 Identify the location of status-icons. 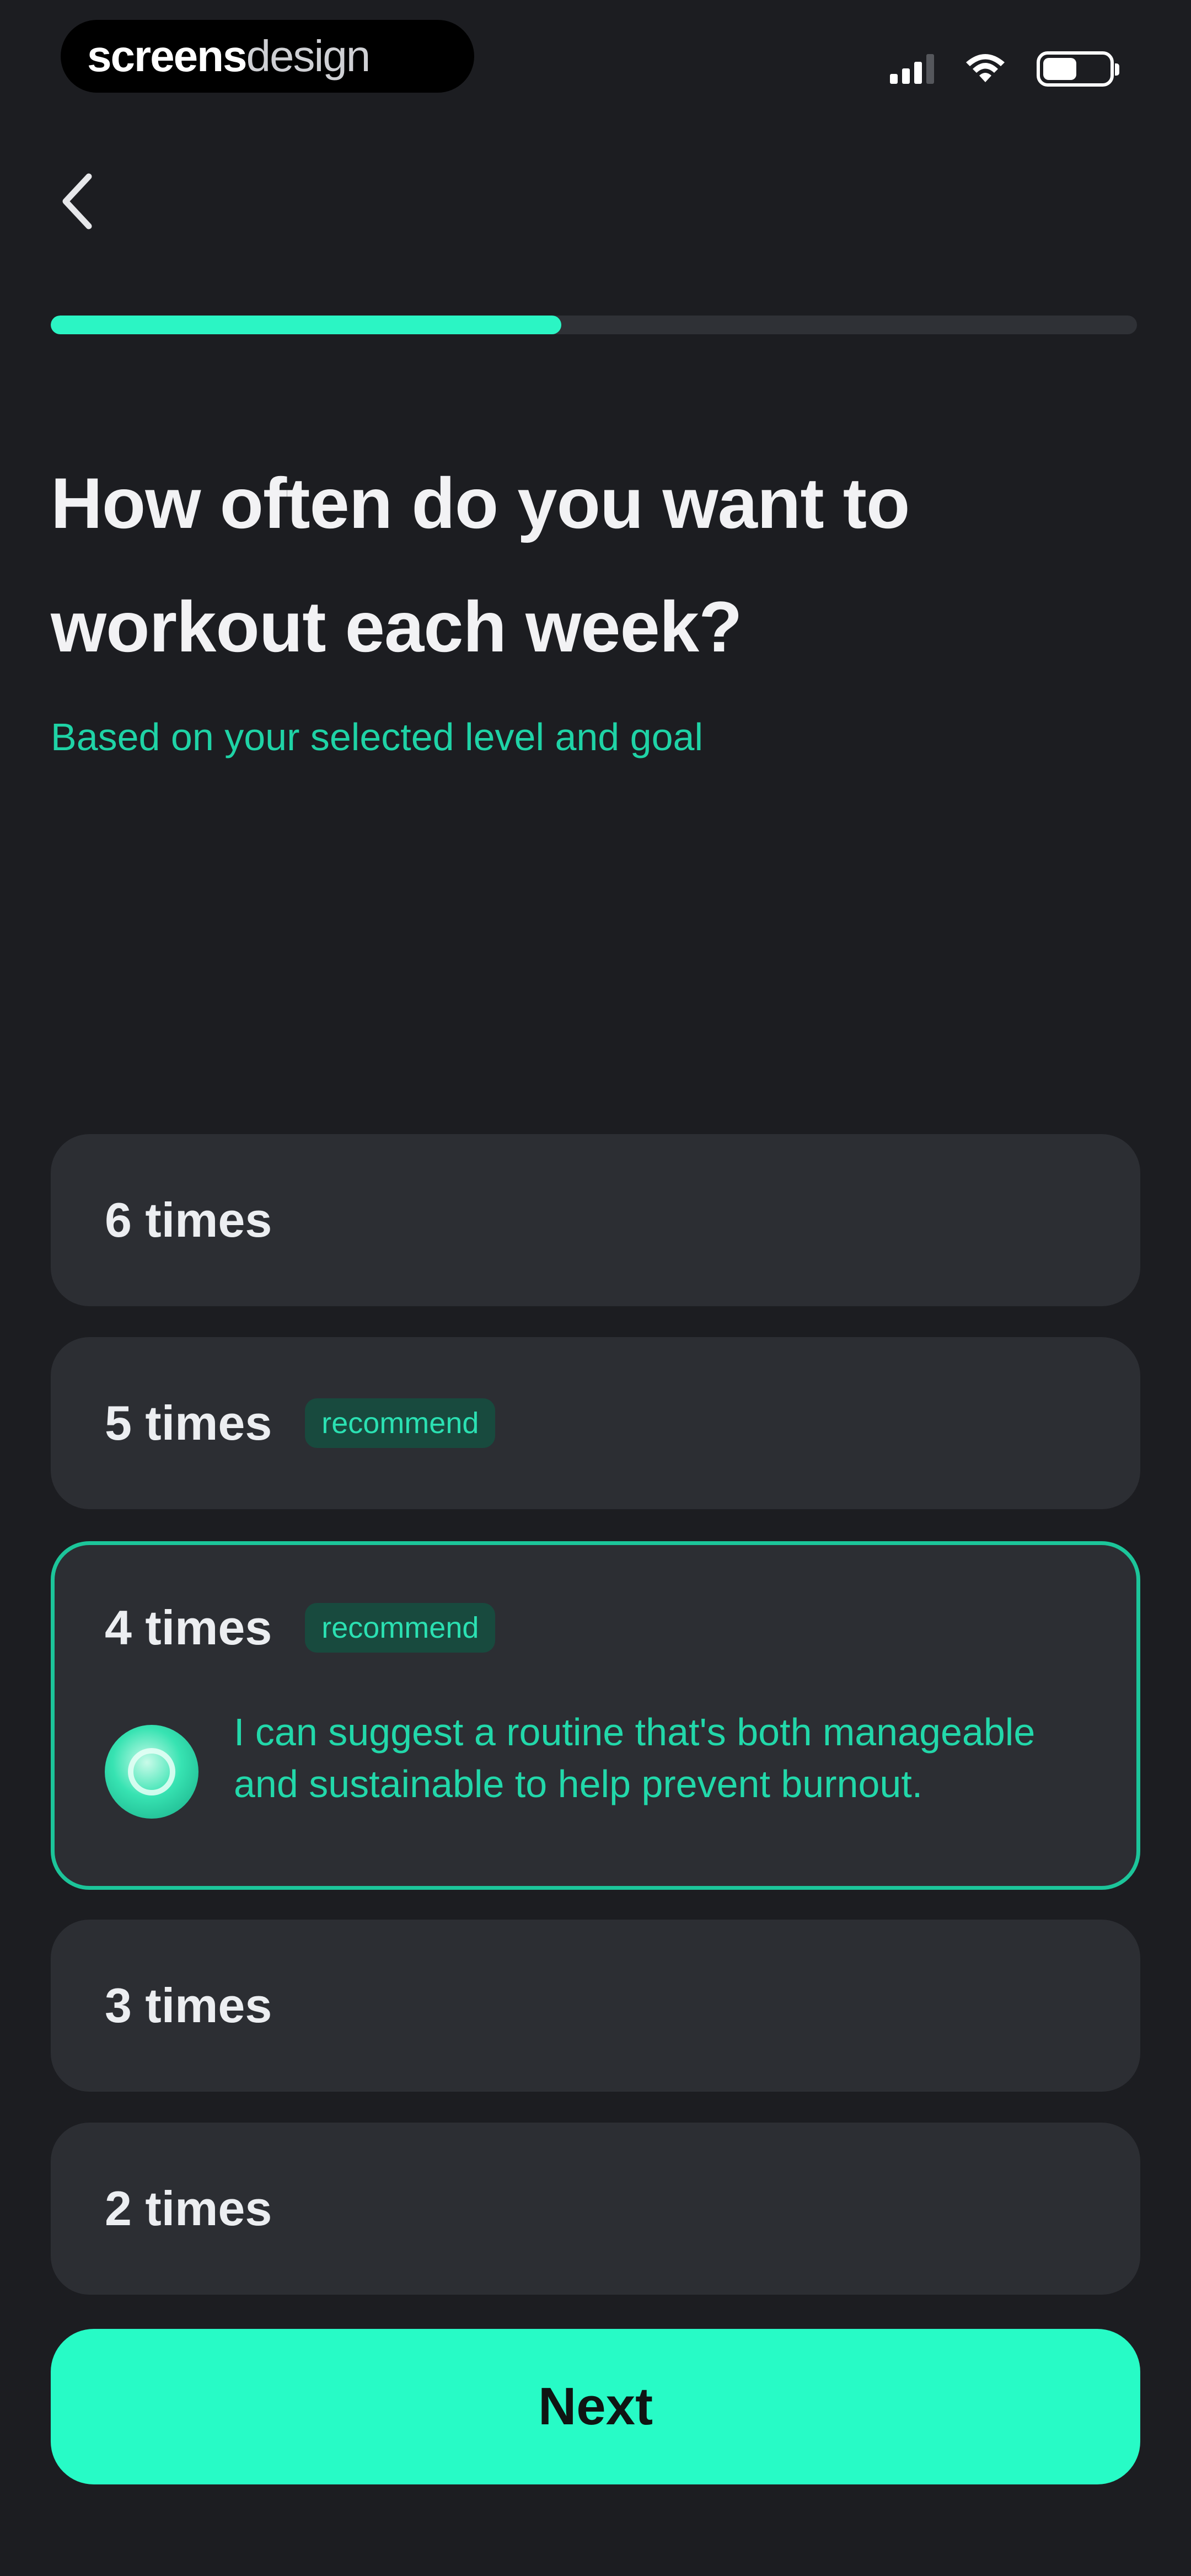
(1004, 69).